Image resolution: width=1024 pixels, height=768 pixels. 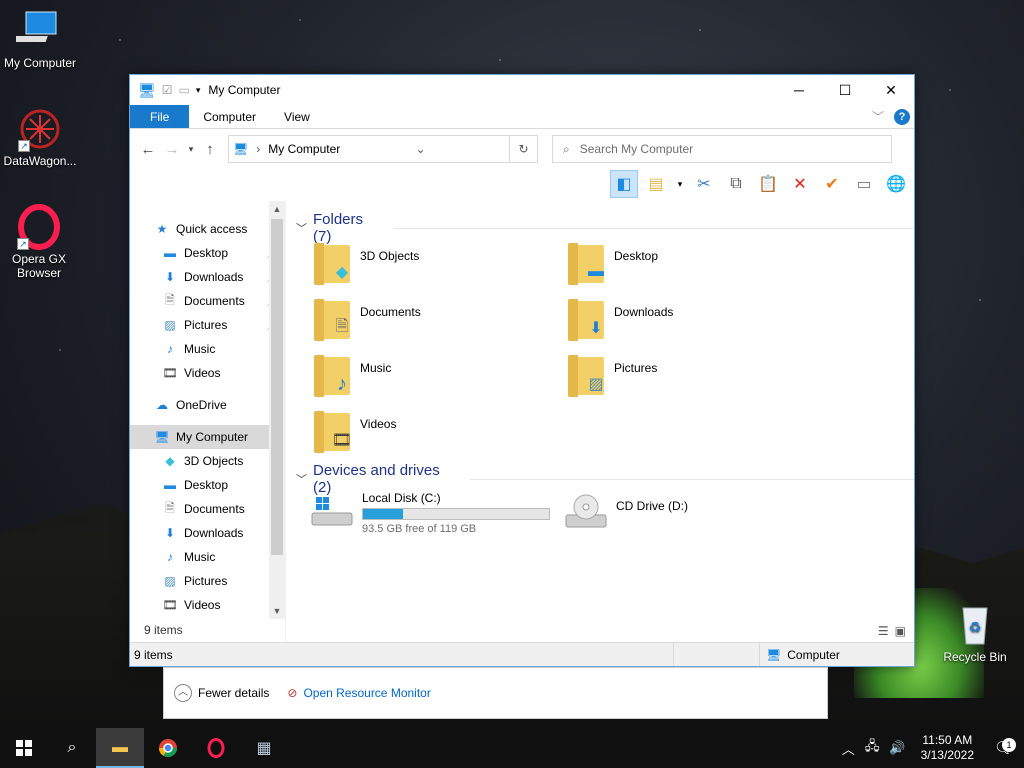 What do you see at coordinates (434, 375) in the screenshot?
I see `folder-music: ♪ Music` at bounding box center [434, 375].